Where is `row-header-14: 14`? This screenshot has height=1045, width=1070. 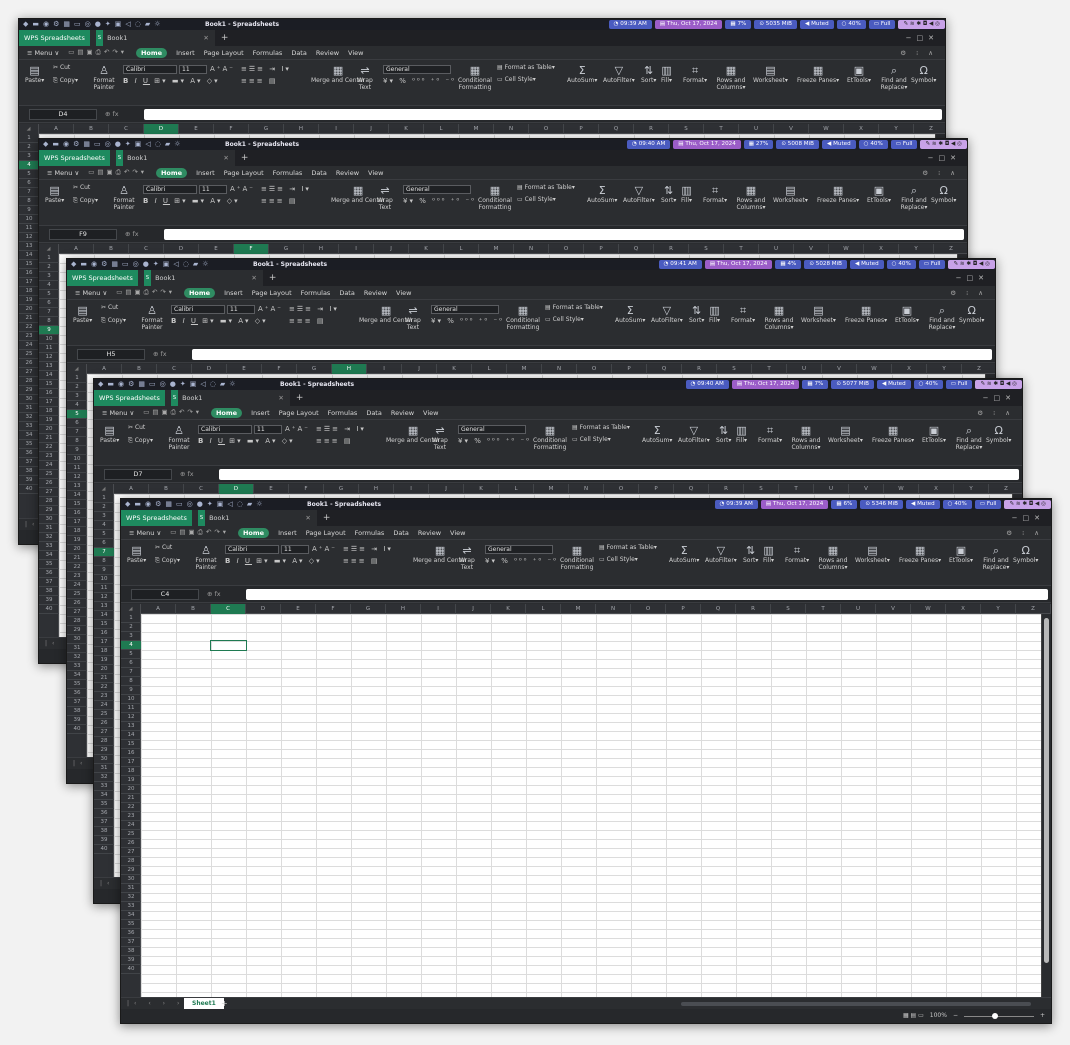 row-header-14: 14 is located at coordinates (29, 255).